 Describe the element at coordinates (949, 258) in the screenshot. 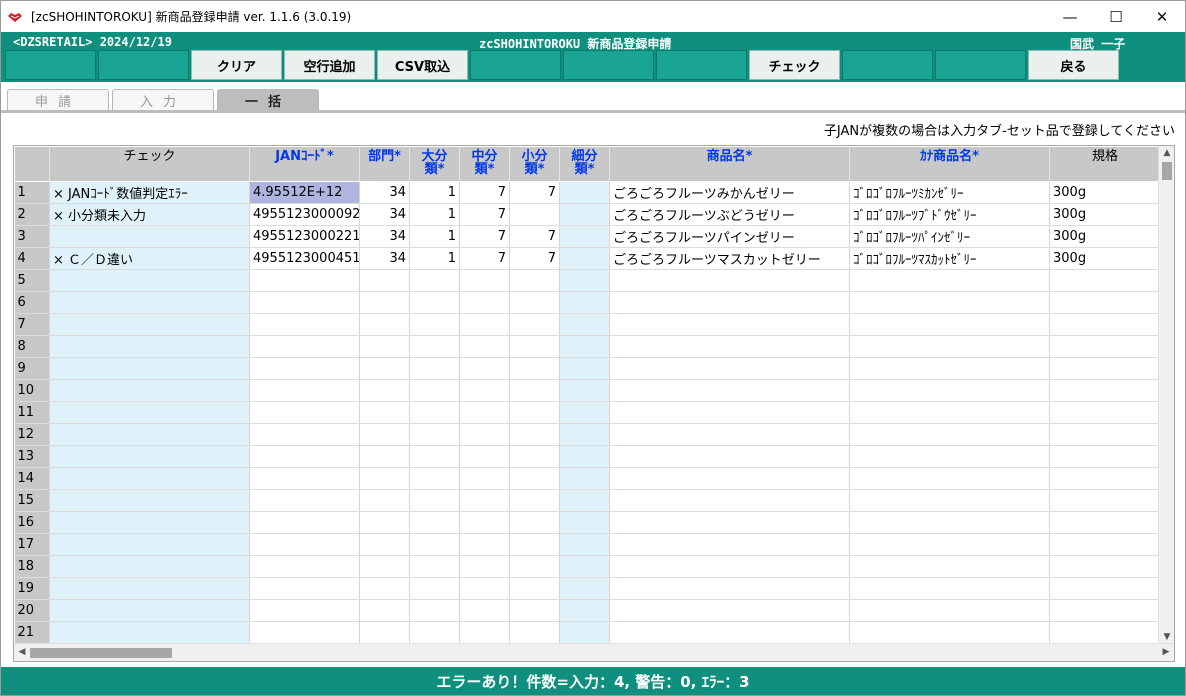

I see `kana-name-cell: ｺﾞﾛｺﾞﾛﾌﾙｰﾂﾏｽｶｯﾄｾﾞﾘｰ` at that location.